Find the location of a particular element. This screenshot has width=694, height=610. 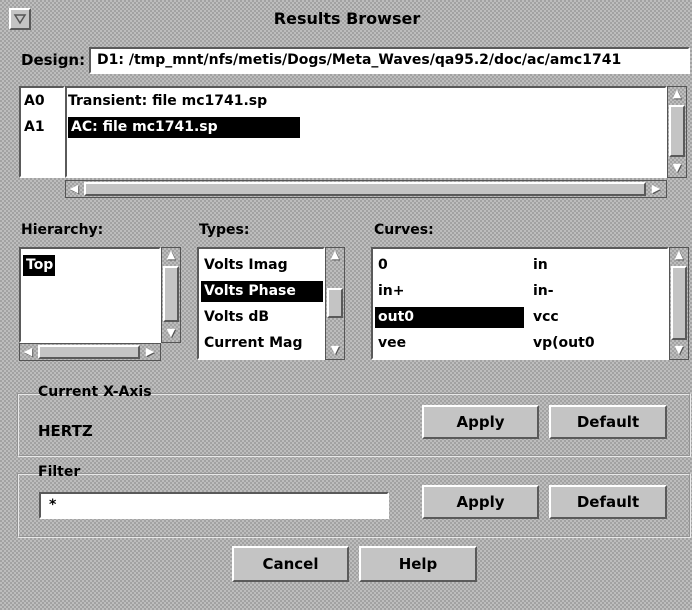

curve-item: vcc is located at coordinates (593, 317).